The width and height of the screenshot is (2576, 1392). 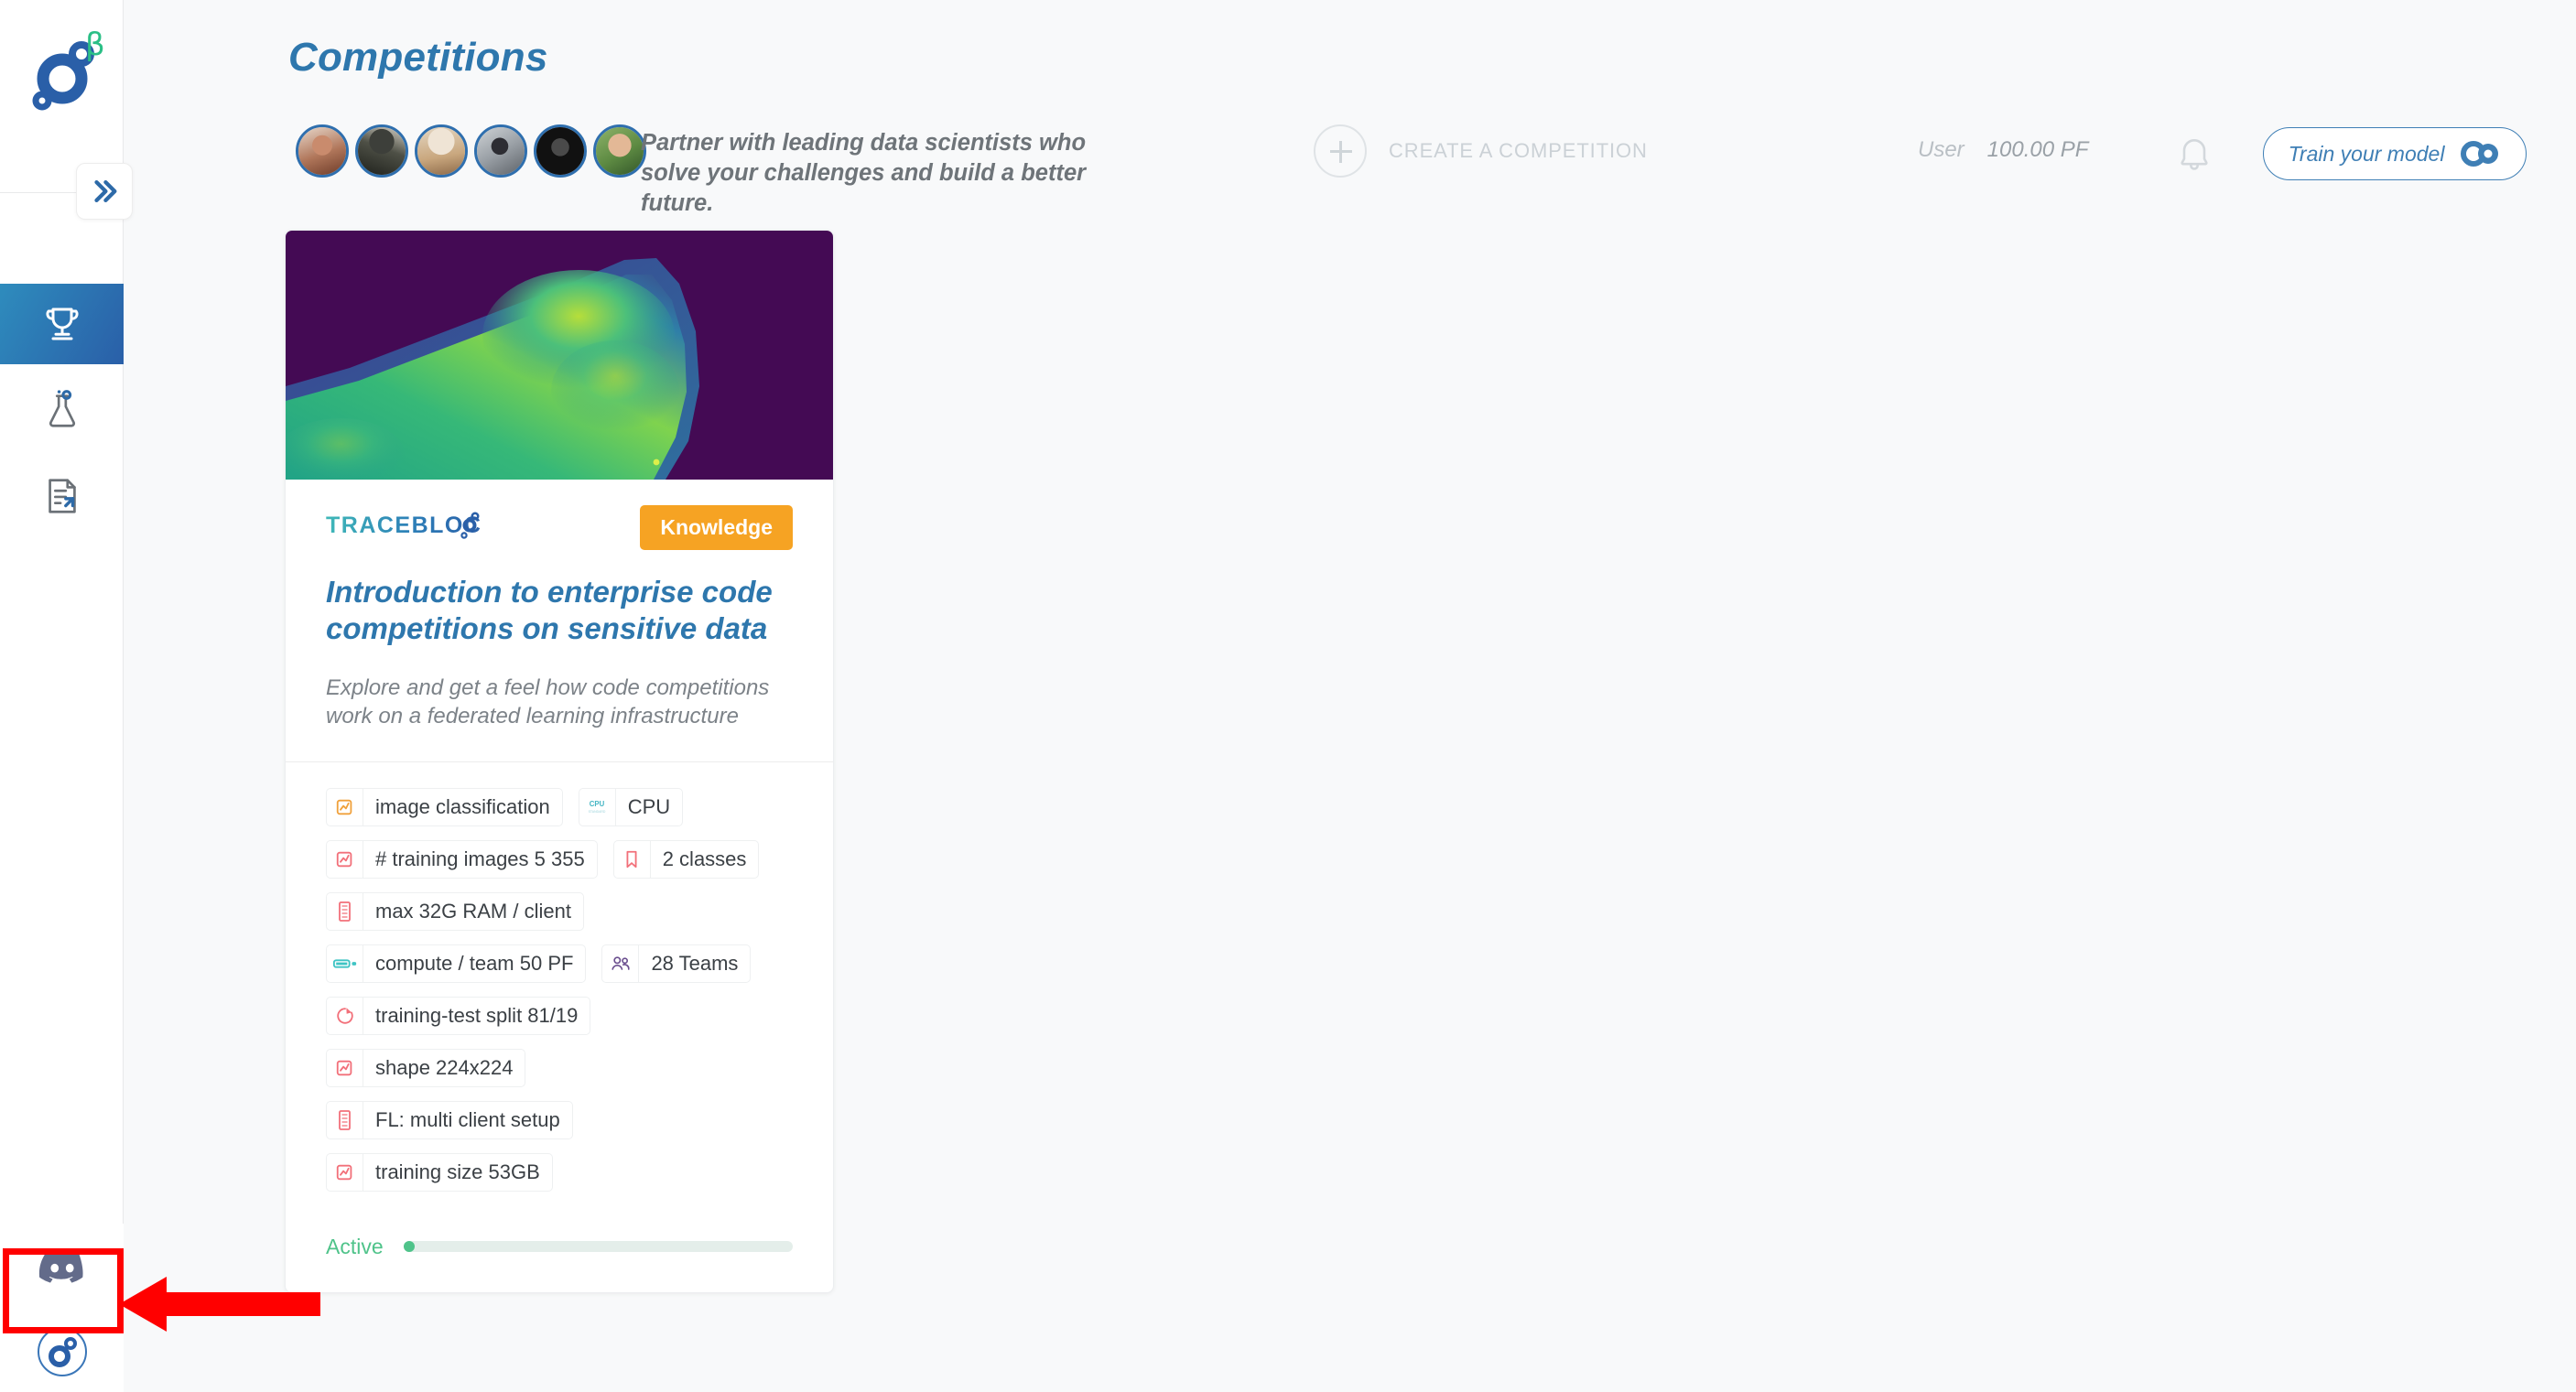 I want to click on people-icon, so click(x=621, y=963).